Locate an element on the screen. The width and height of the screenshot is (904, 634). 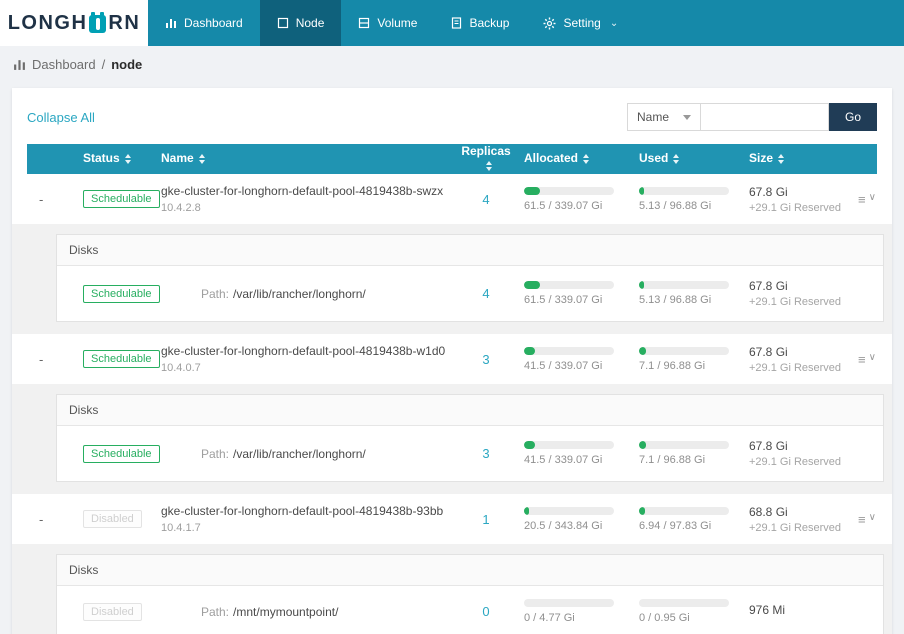
logo-o-icon is located at coordinates (98, 22).